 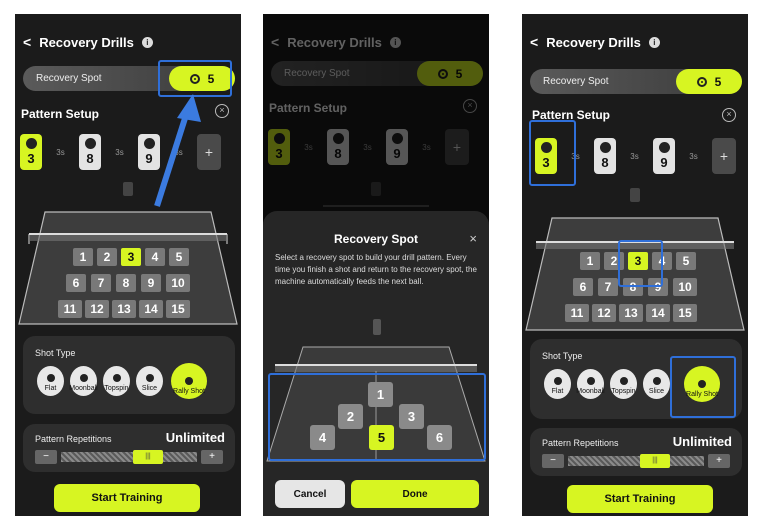 I want to click on zone-cell: 13, so click(x=631, y=313).